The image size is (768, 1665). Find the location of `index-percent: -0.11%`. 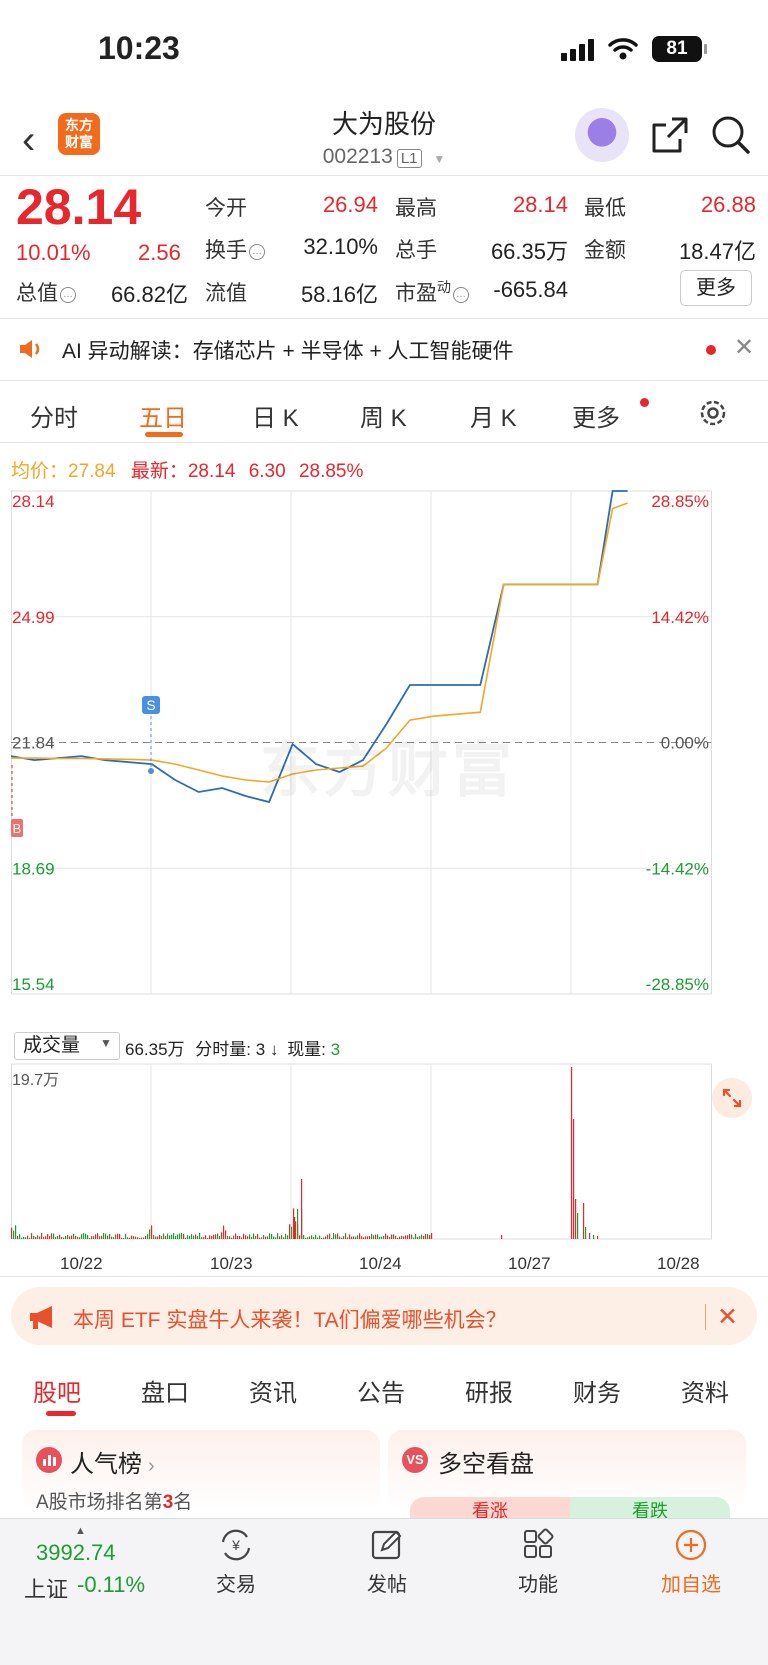

index-percent: -0.11% is located at coordinates (111, 1585).